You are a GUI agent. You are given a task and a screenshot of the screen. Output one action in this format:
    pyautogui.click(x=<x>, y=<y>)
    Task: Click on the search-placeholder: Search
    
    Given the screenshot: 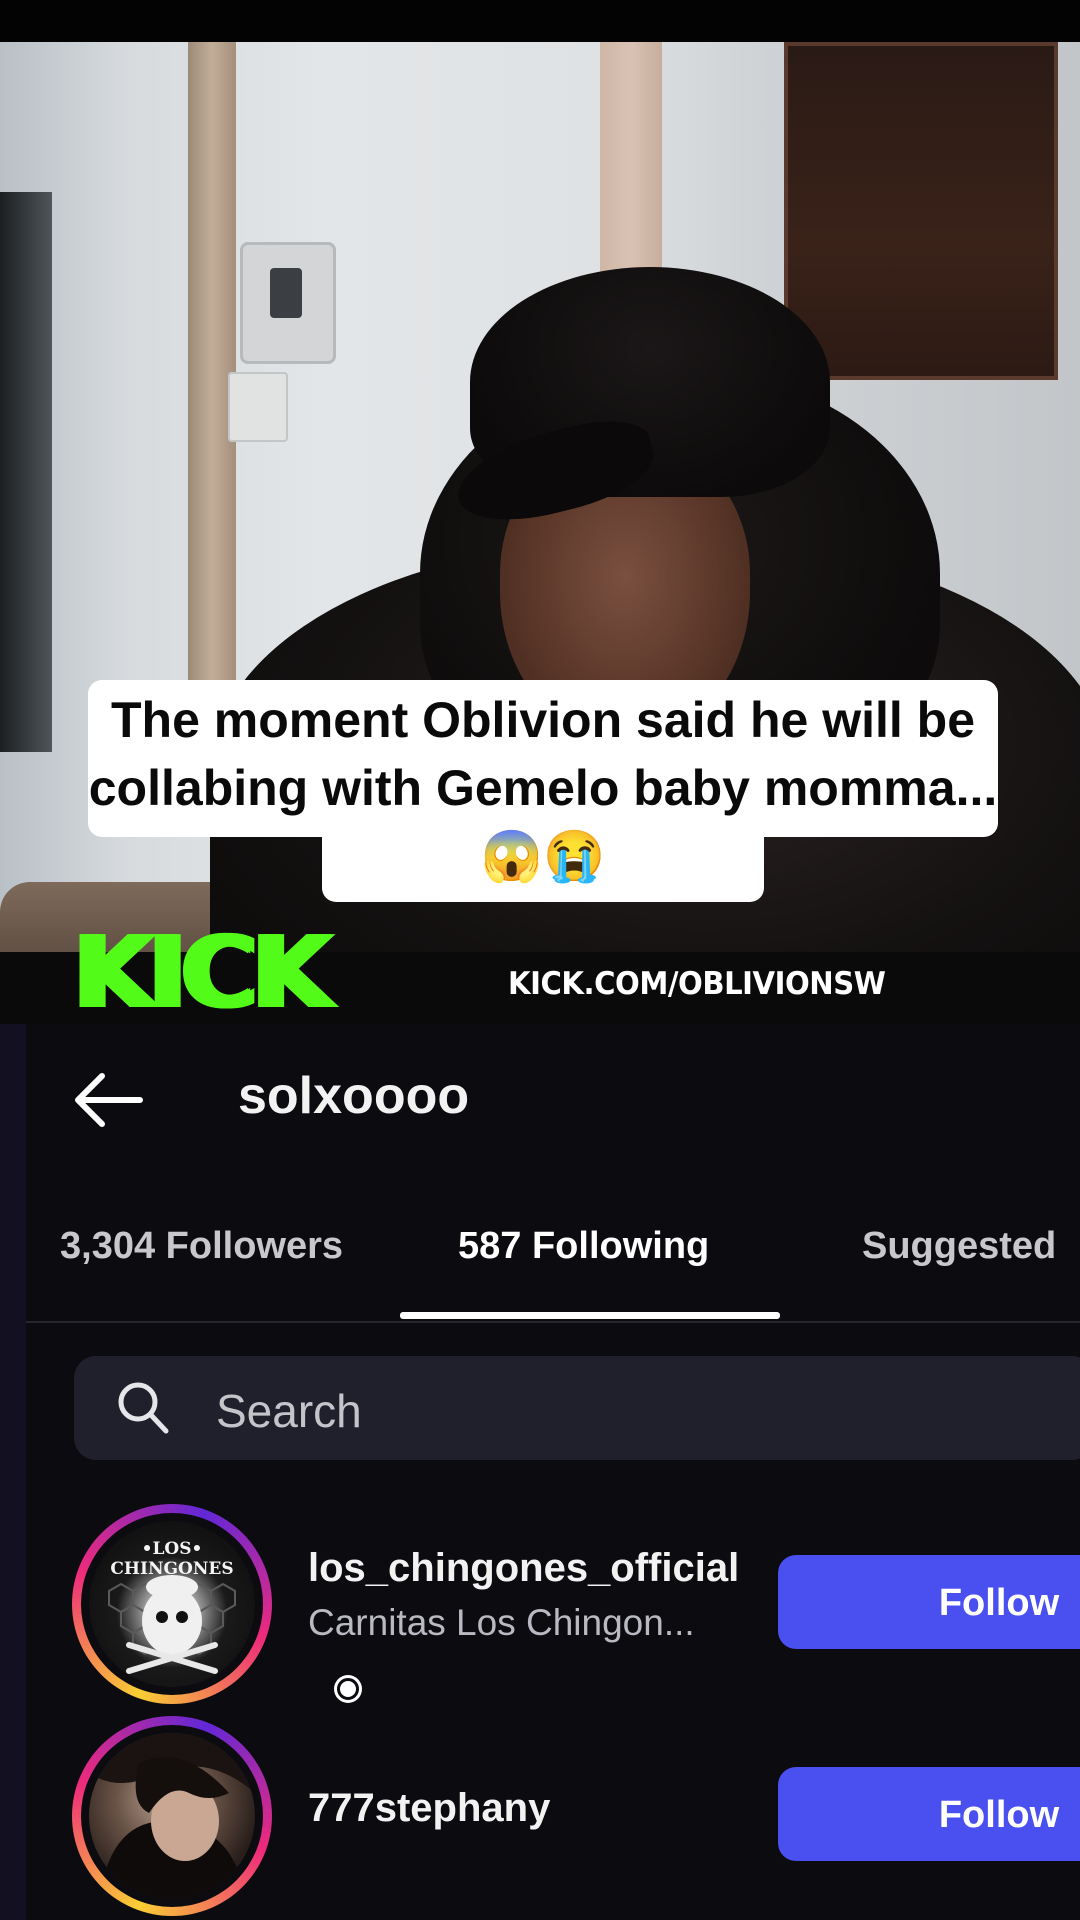 What is the action you would take?
    pyautogui.click(x=289, y=1411)
    